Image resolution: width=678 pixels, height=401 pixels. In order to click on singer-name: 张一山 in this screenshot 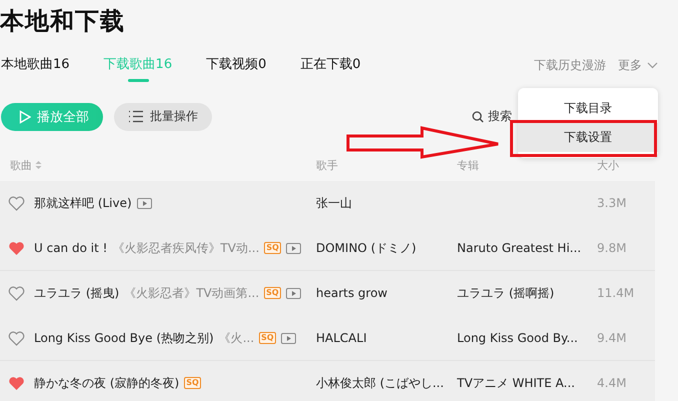, I will do `click(386, 203)`.